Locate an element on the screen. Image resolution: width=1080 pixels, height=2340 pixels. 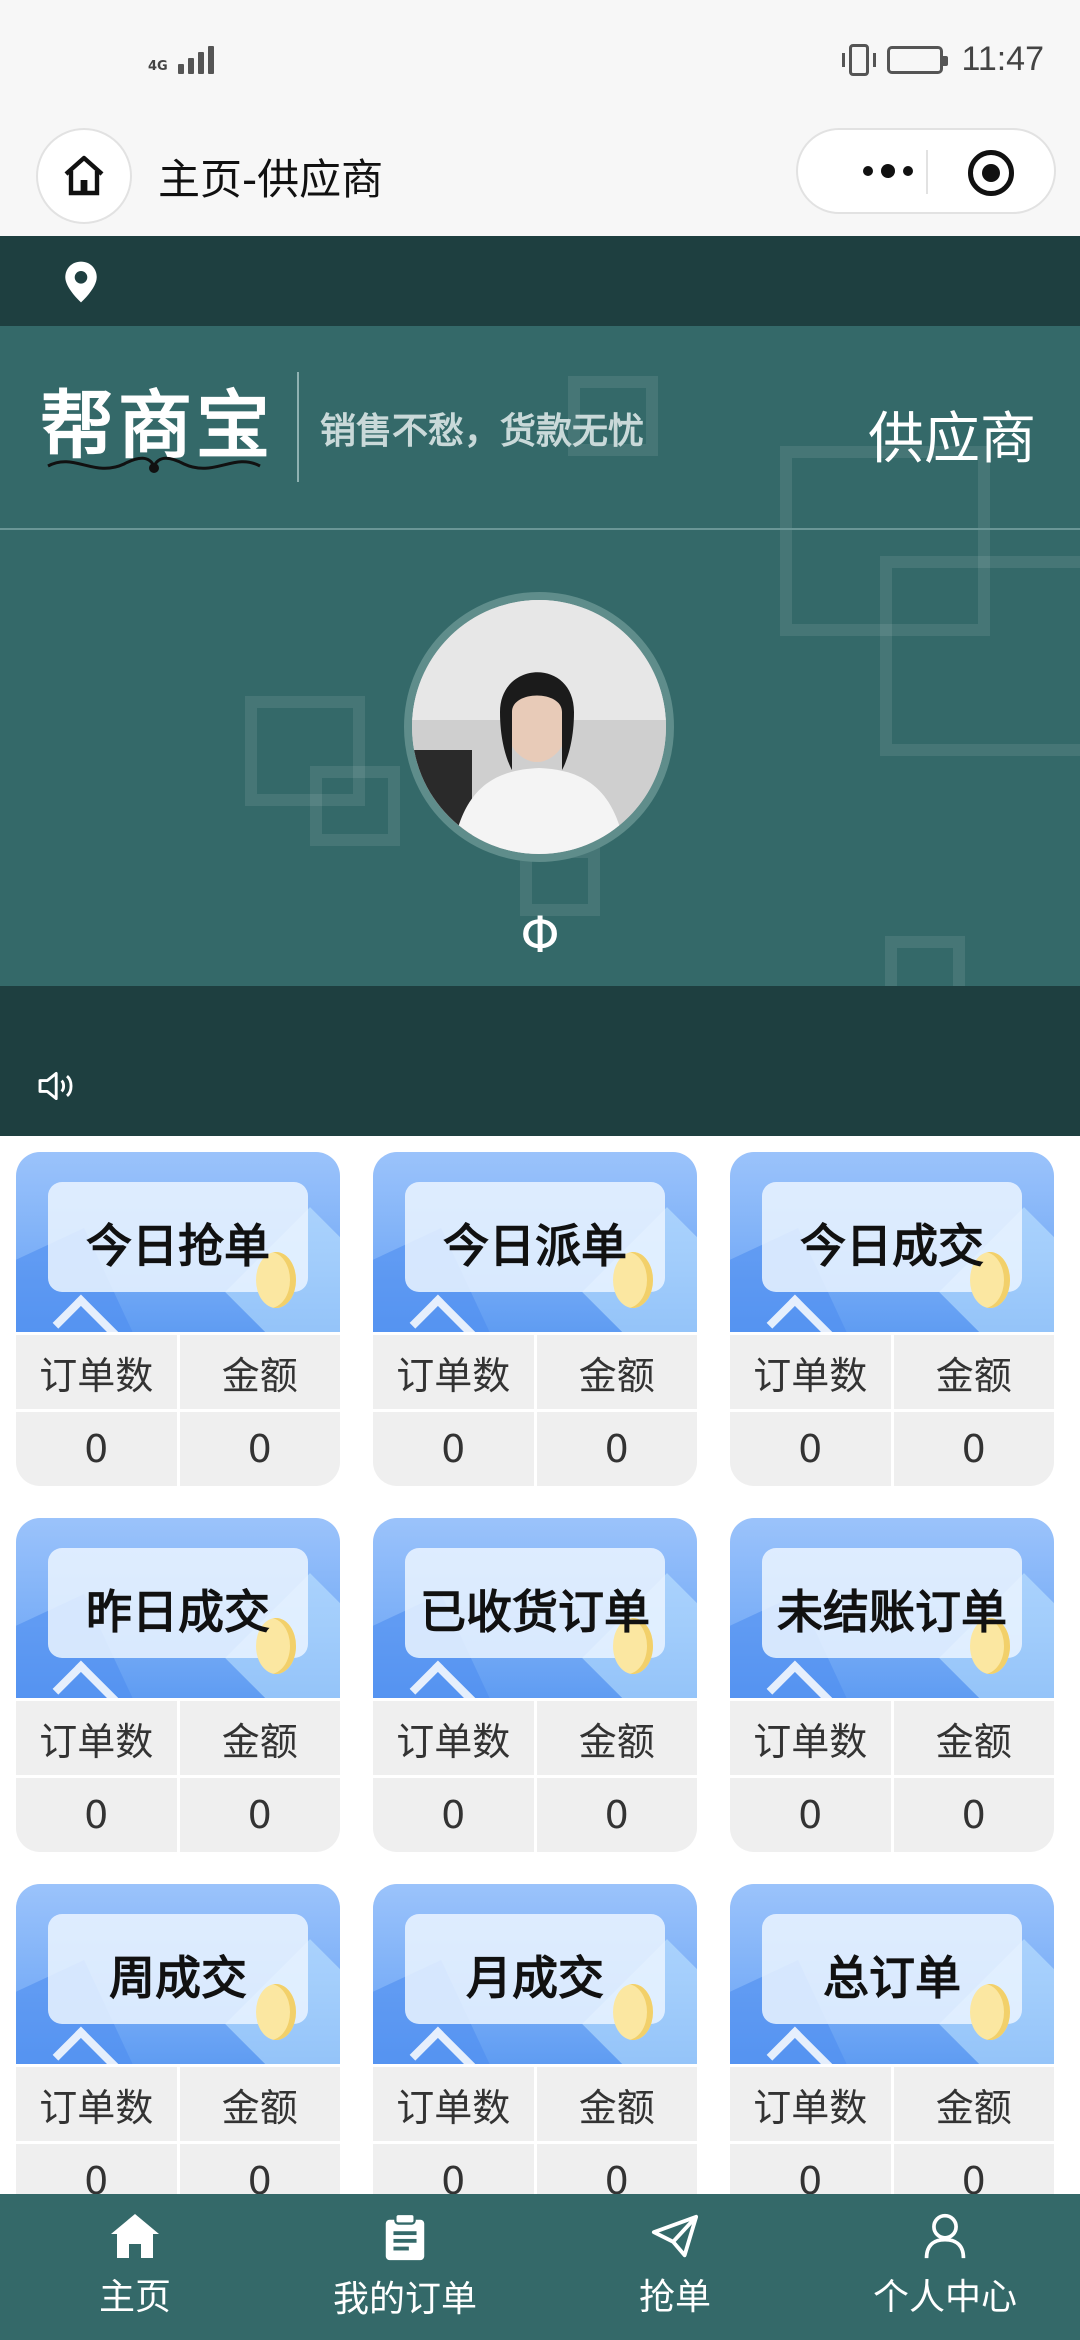
card-title: 总订单 is located at coordinates (892, 1978).